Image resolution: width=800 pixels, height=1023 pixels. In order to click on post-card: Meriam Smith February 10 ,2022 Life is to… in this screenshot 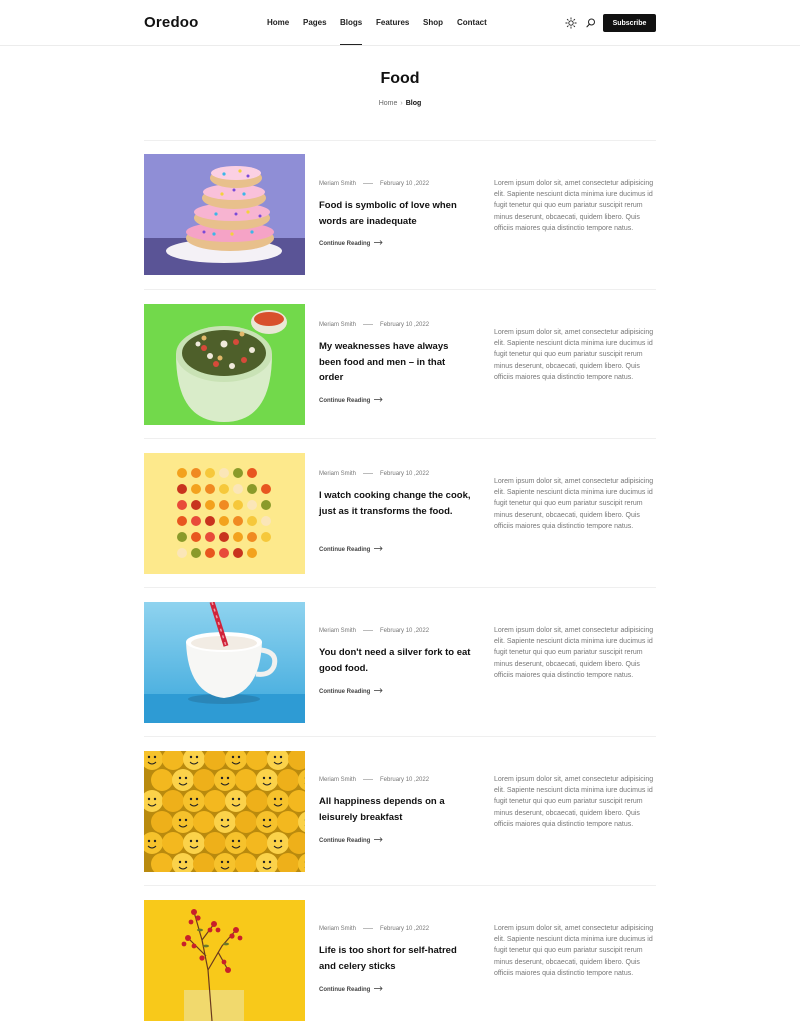, I will do `click(400, 960)`.